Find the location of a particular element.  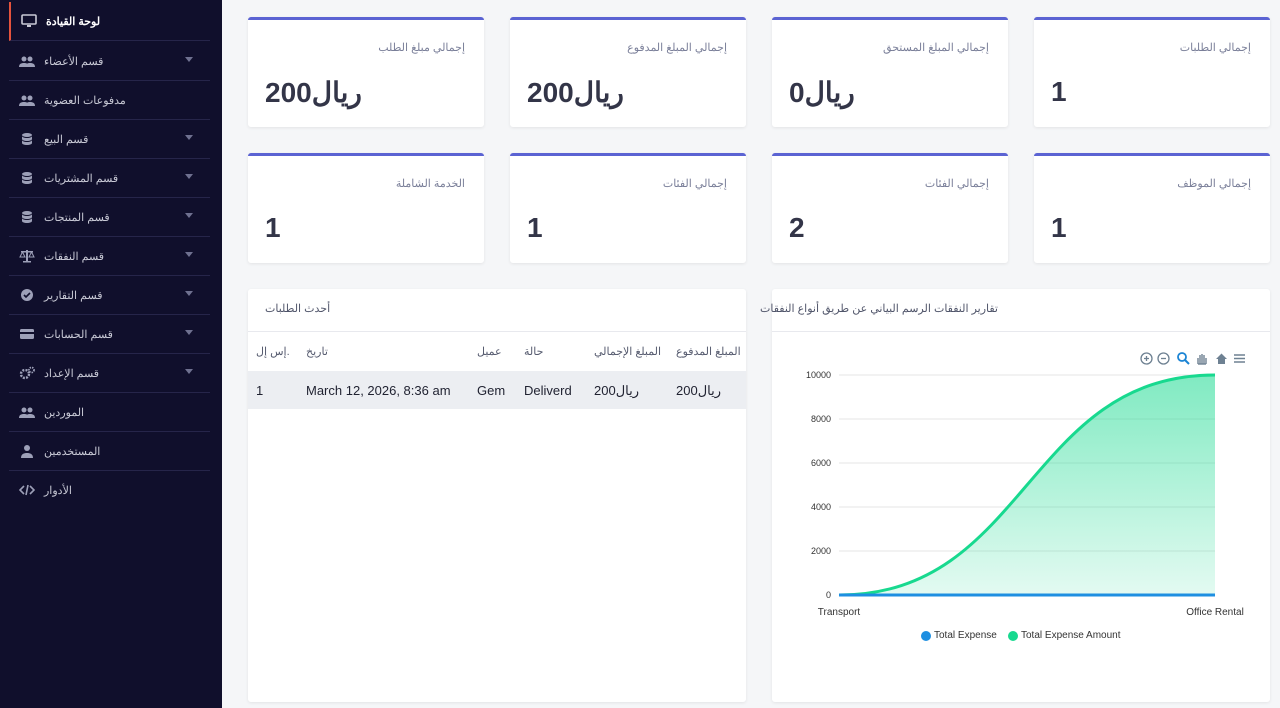

stat-card-total-orders: إجمالي الطلبات 1 is located at coordinates (1152, 72).